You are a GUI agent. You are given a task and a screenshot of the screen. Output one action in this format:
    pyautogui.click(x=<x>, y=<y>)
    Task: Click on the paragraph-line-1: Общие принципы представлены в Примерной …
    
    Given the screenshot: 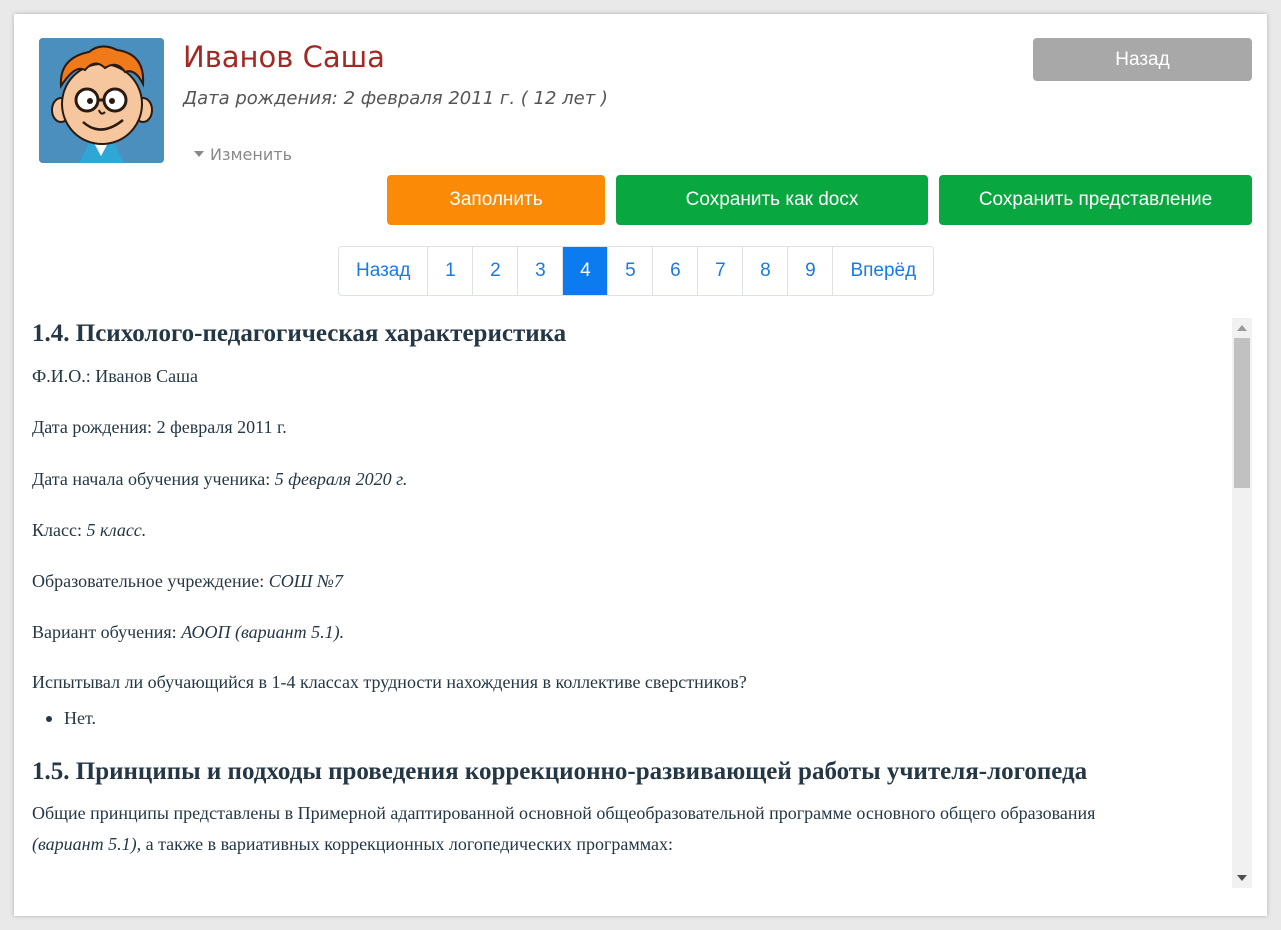 What is the action you would take?
    pyautogui.click(x=564, y=813)
    